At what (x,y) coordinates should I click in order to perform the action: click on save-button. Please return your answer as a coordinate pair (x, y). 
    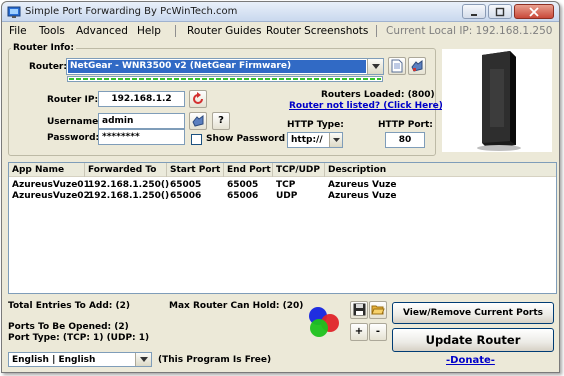
    Looking at the image, I should click on (359, 310).